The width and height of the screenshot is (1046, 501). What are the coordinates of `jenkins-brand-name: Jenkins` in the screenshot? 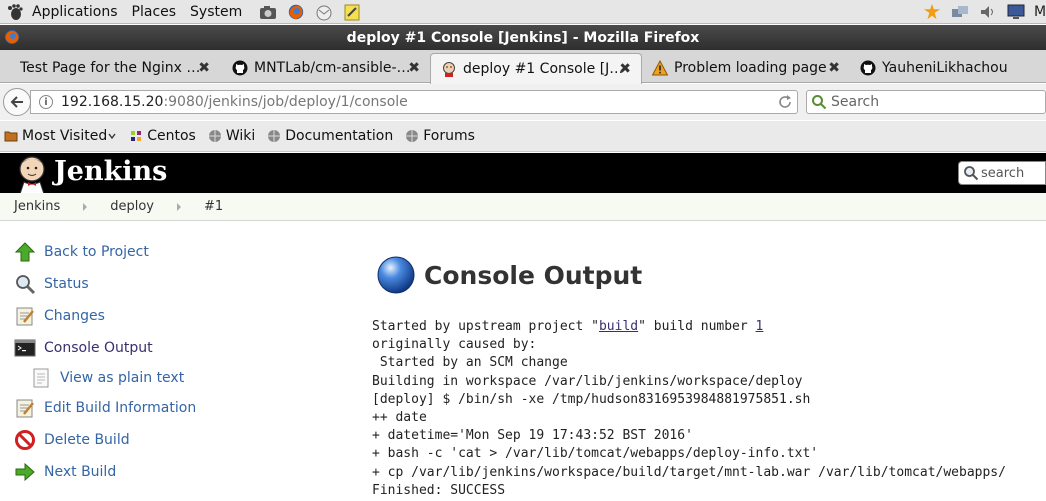 It's located at (110, 171).